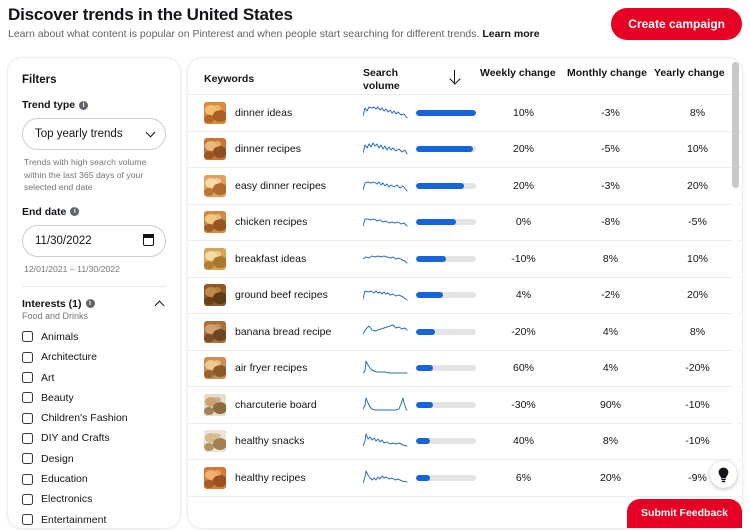 The width and height of the screenshot is (750, 530). I want to click on table-row: banana bread recipe -20% 4% 8%, so click(465, 332).